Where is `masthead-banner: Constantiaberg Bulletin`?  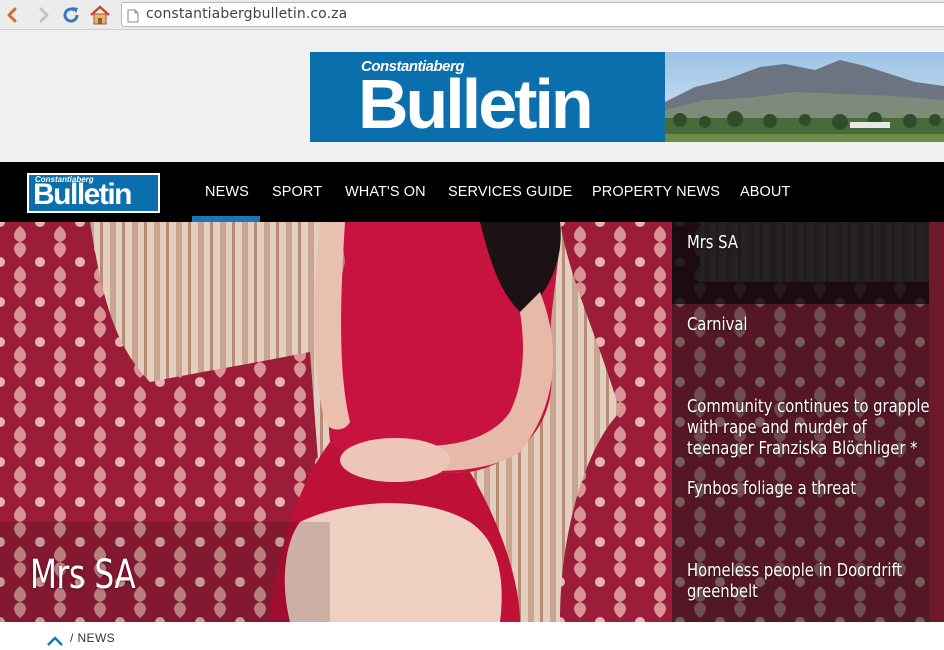
masthead-banner: Constantiaberg Bulletin is located at coordinates (627, 97).